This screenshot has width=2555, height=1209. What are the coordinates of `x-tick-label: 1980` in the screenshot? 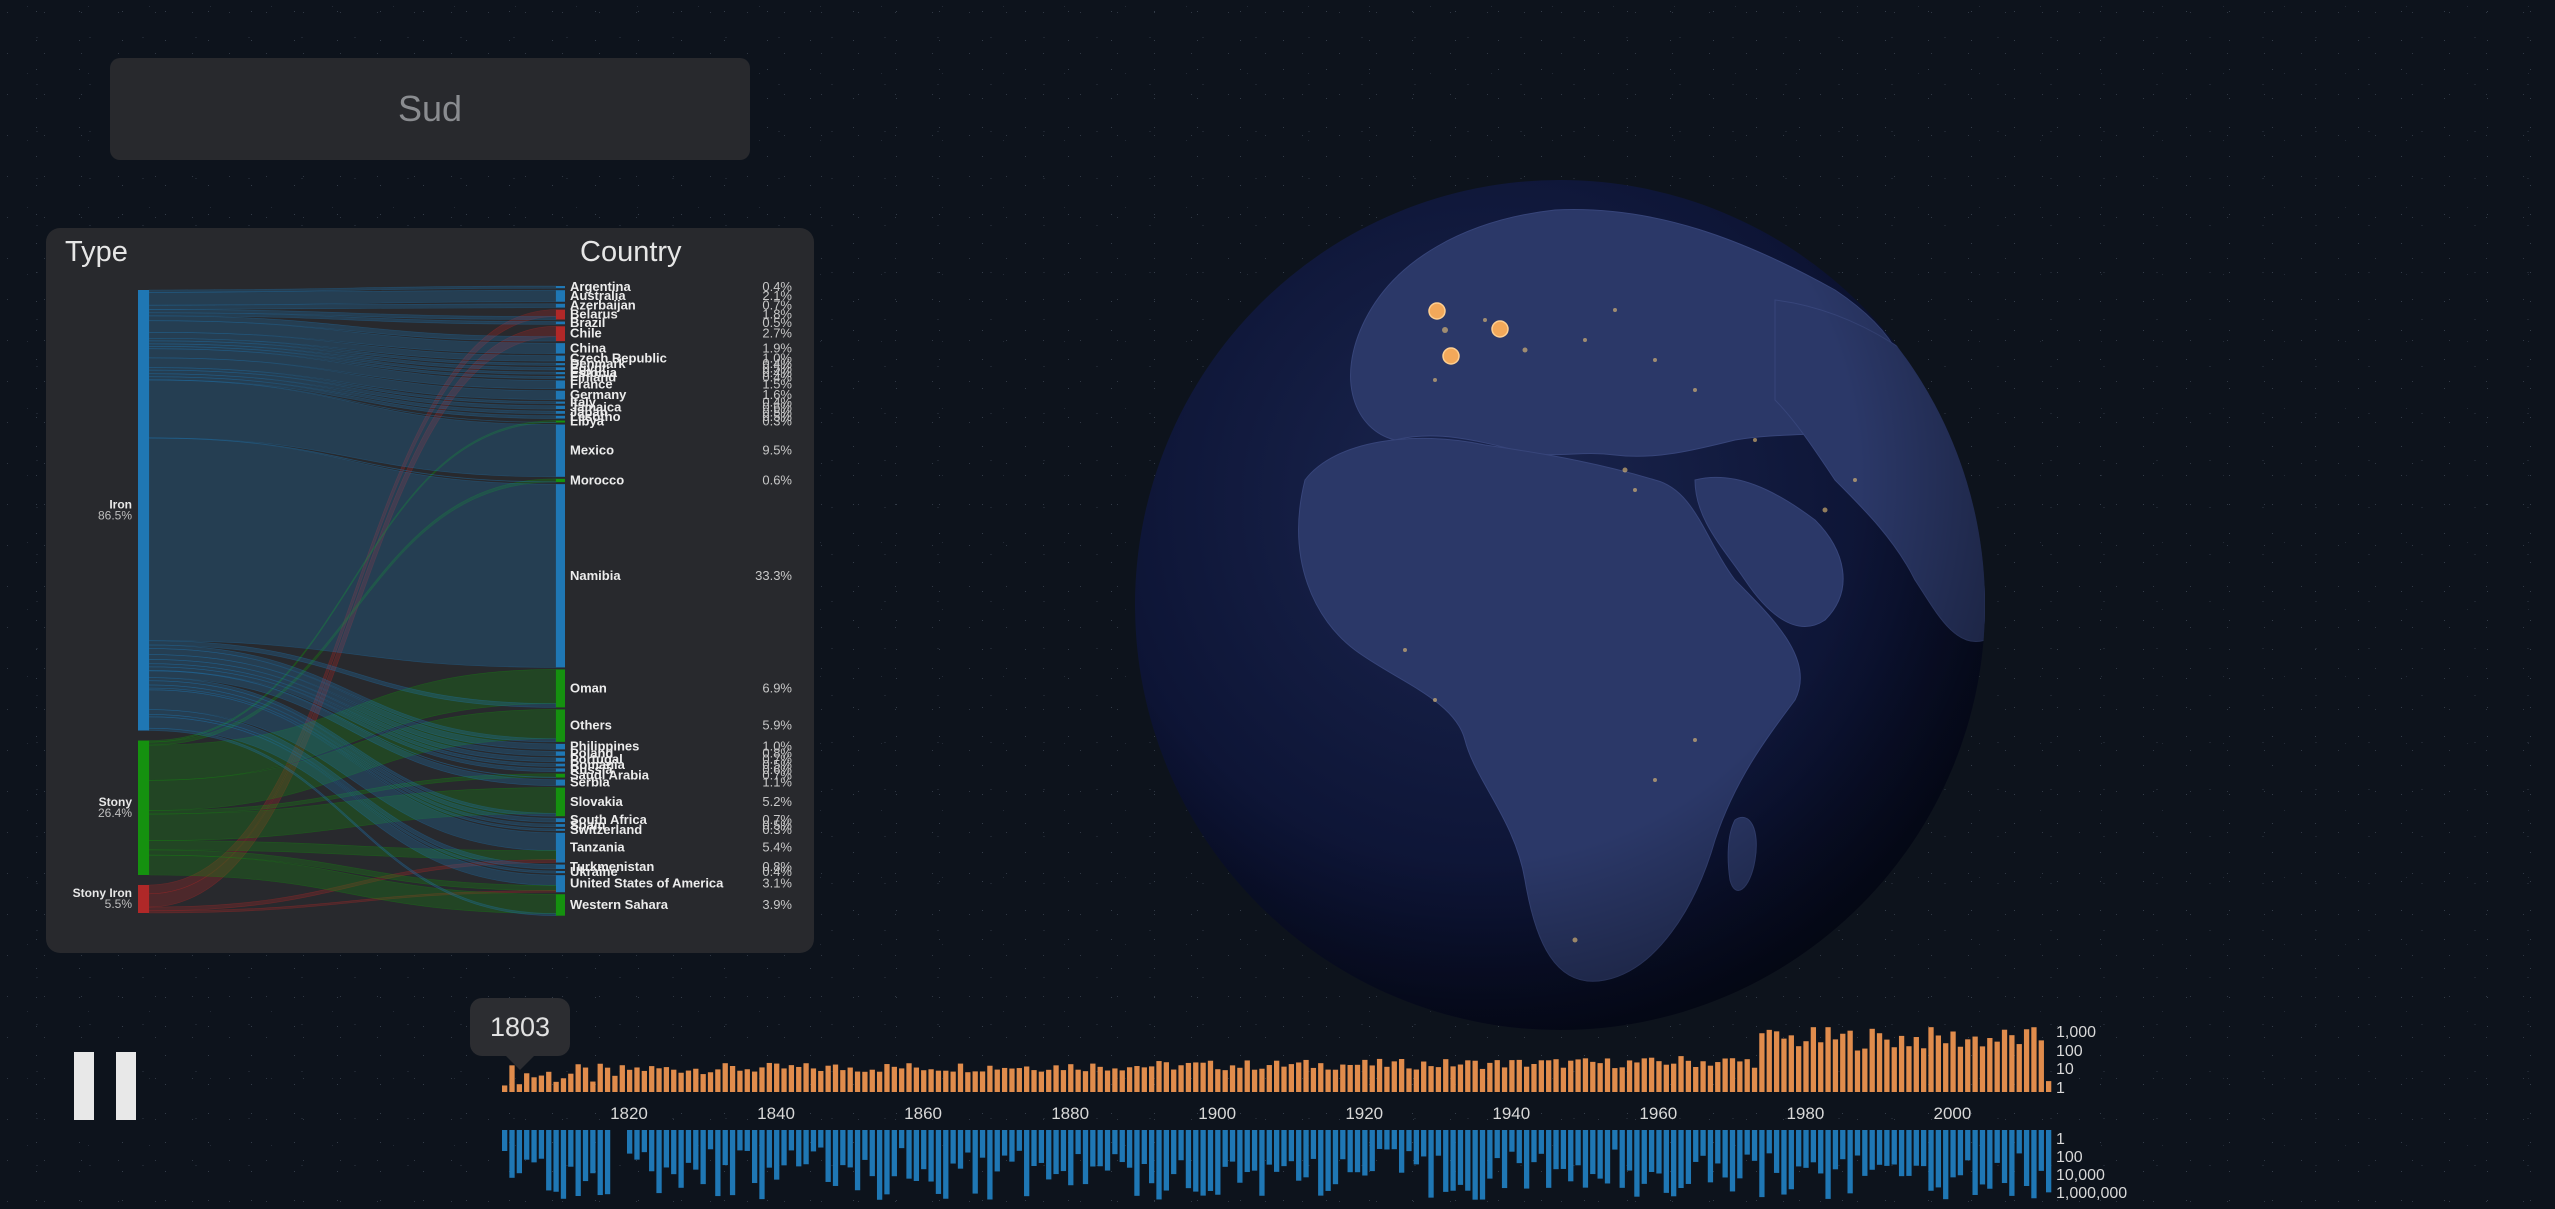 It's located at (1805, 1113).